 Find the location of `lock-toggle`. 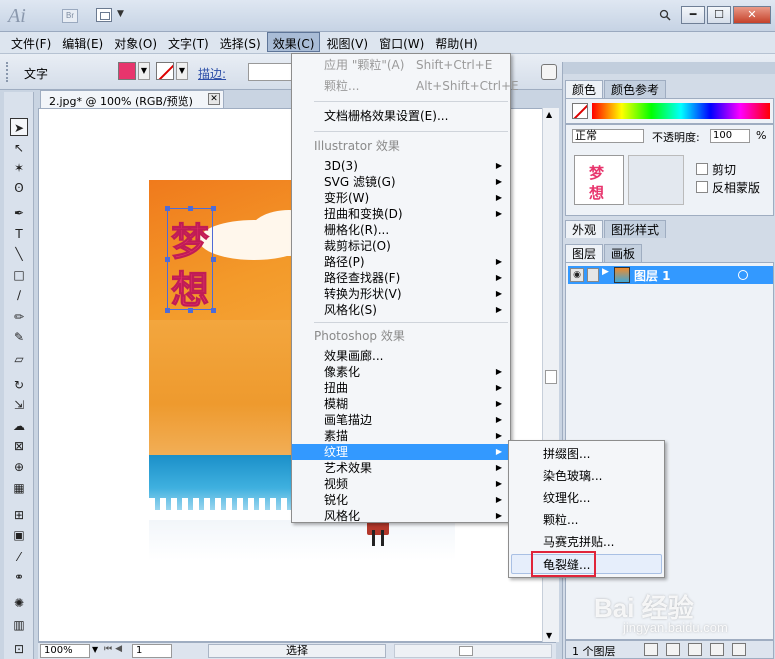

lock-toggle is located at coordinates (593, 275).